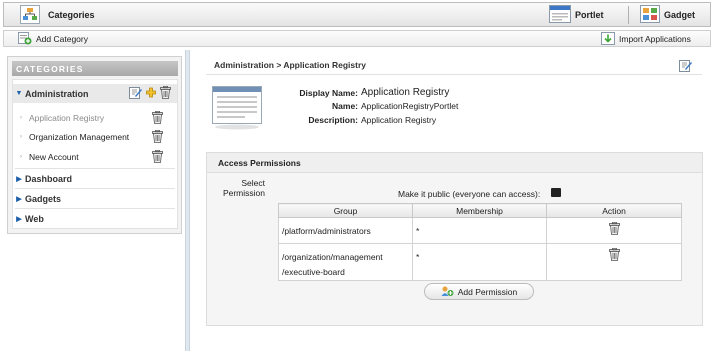  What do you see at coordinates (43, 198) in the screenshot?
I see `category-label: Gadgets` at bounding box center [43, 198].